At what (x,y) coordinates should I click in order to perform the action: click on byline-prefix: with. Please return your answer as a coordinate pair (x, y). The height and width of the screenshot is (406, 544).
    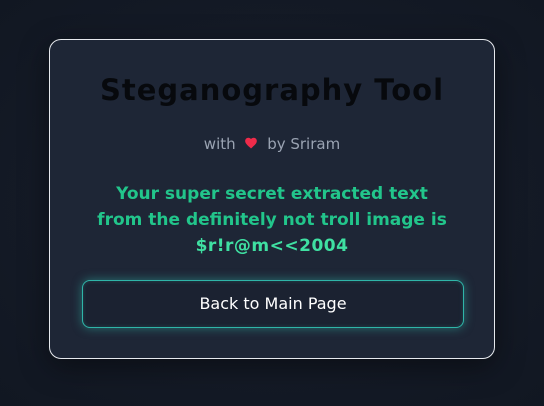
    Looking at the image, I should click on (219, 144).